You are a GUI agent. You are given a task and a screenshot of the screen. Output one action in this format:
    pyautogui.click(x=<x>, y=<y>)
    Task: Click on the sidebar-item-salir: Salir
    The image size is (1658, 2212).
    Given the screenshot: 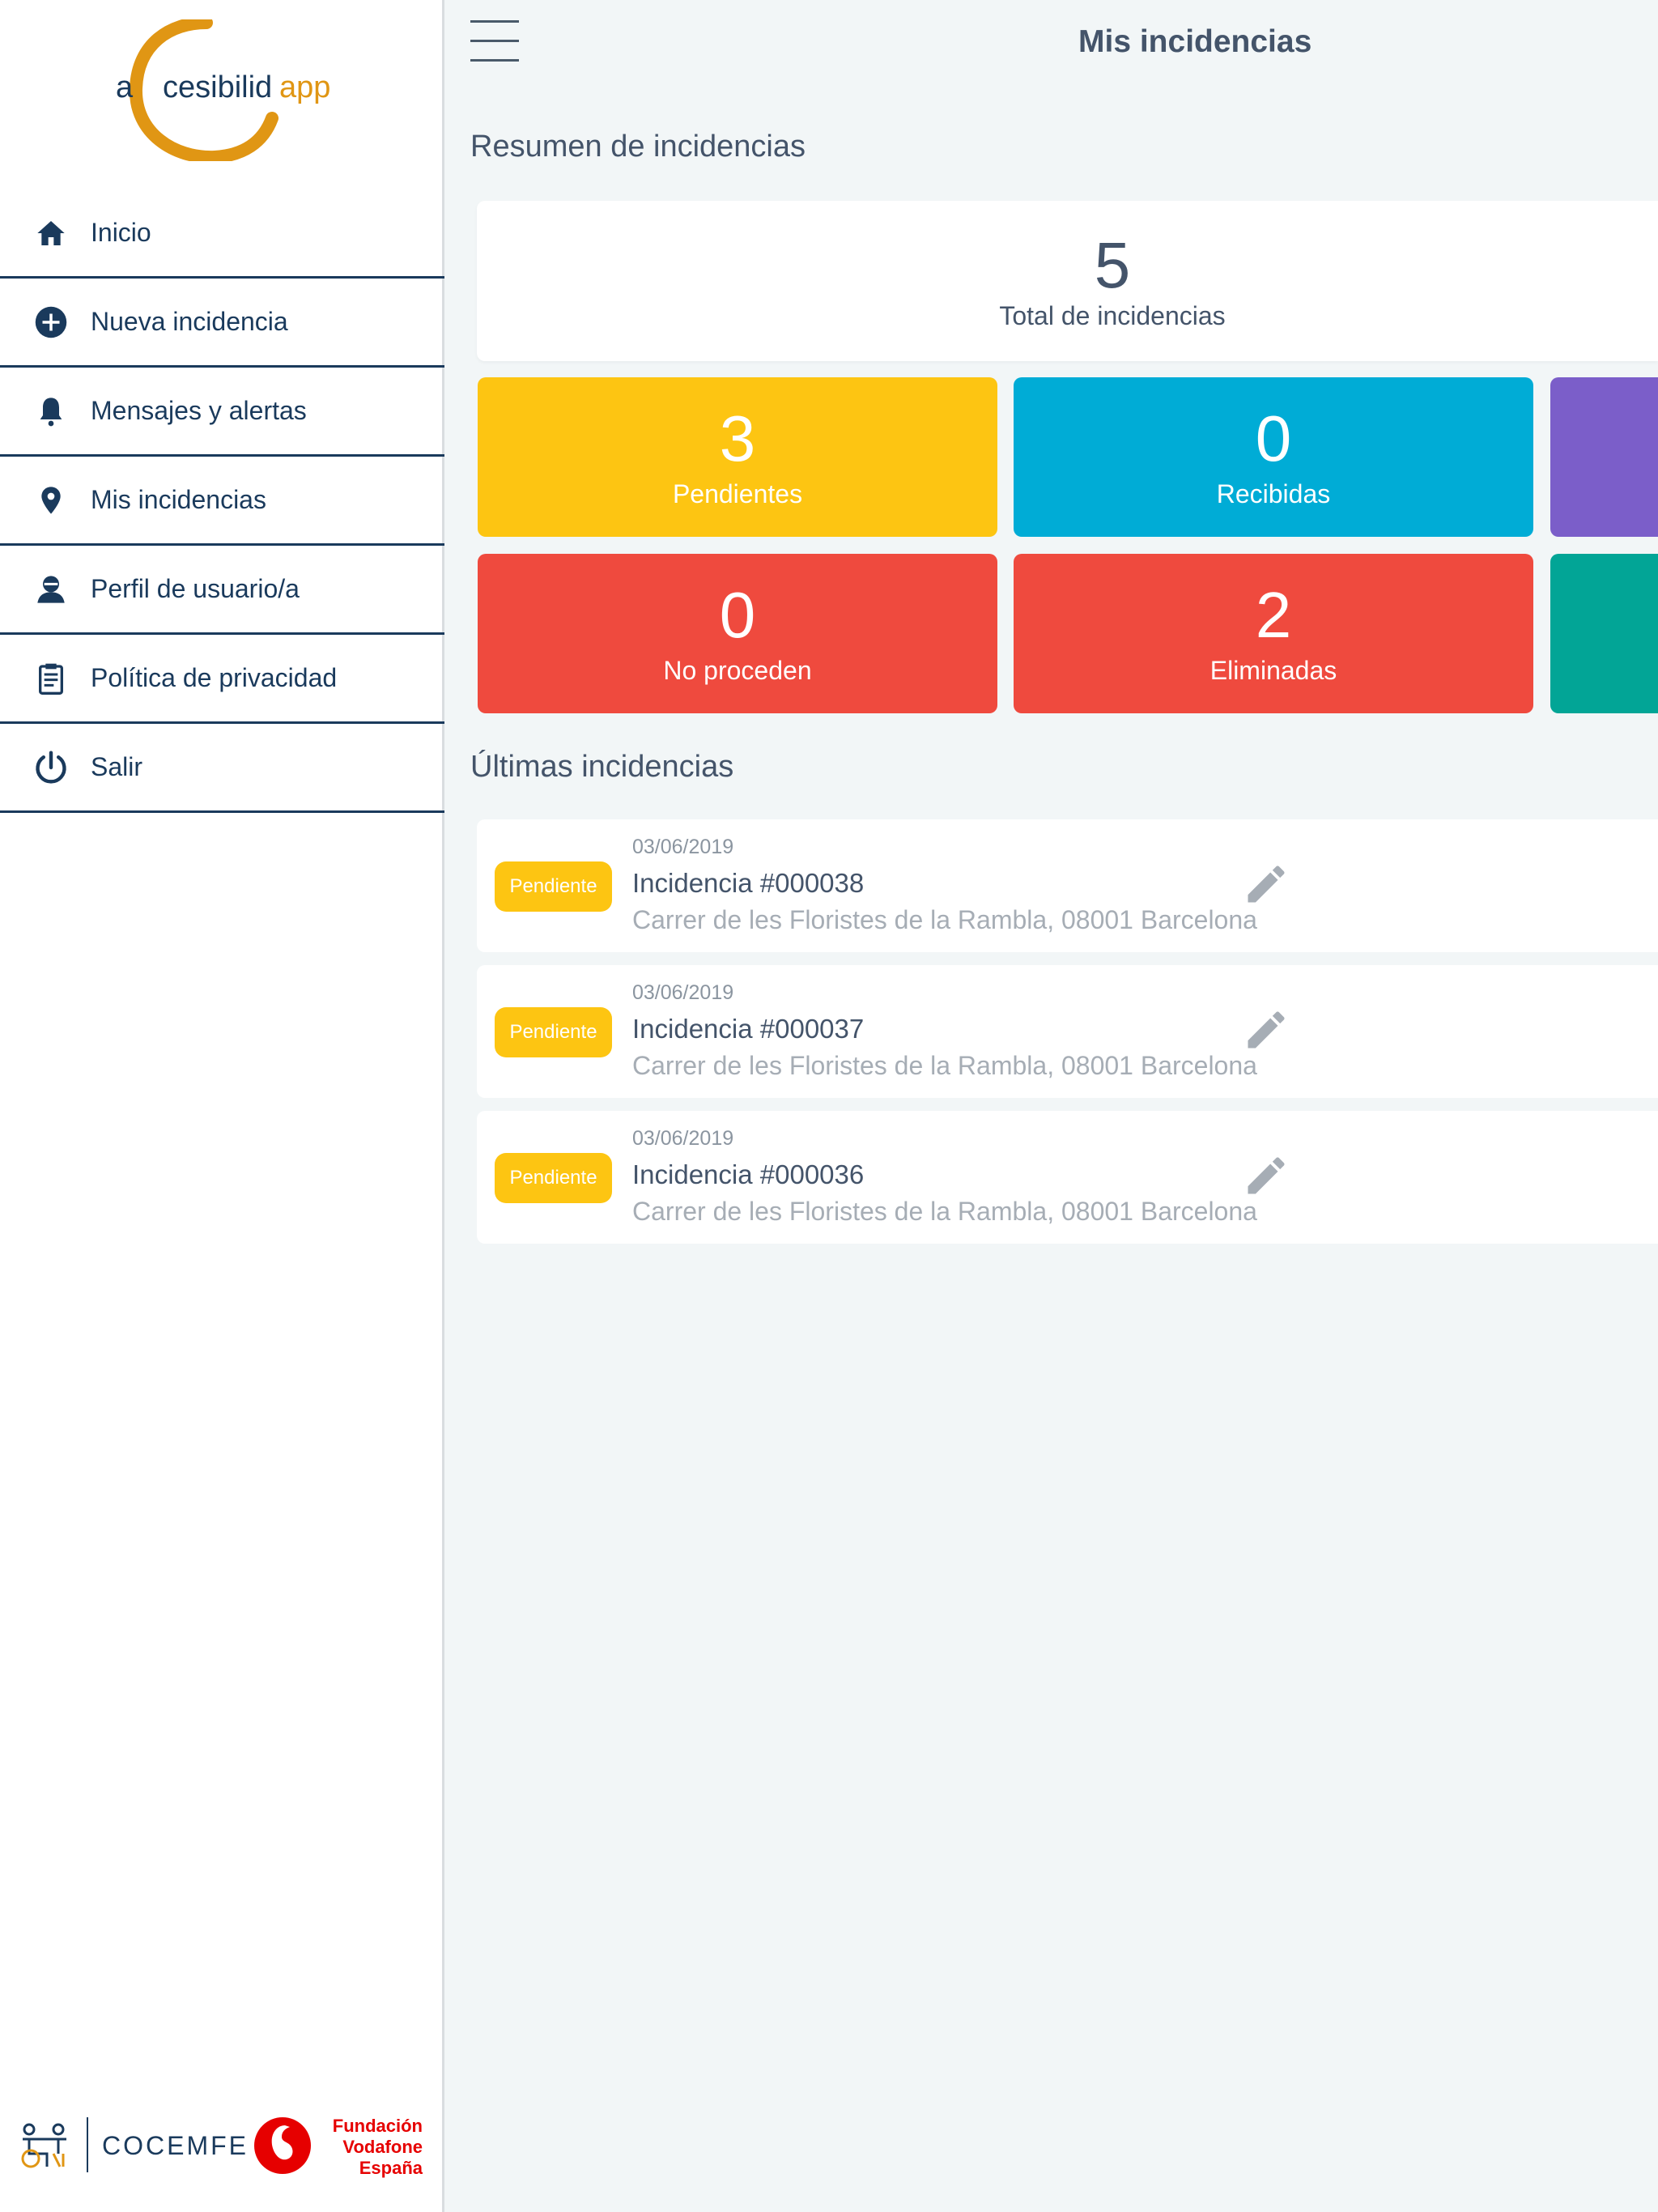 What is the action you would take?
    pyautogui.click(x=222, y=769)
    